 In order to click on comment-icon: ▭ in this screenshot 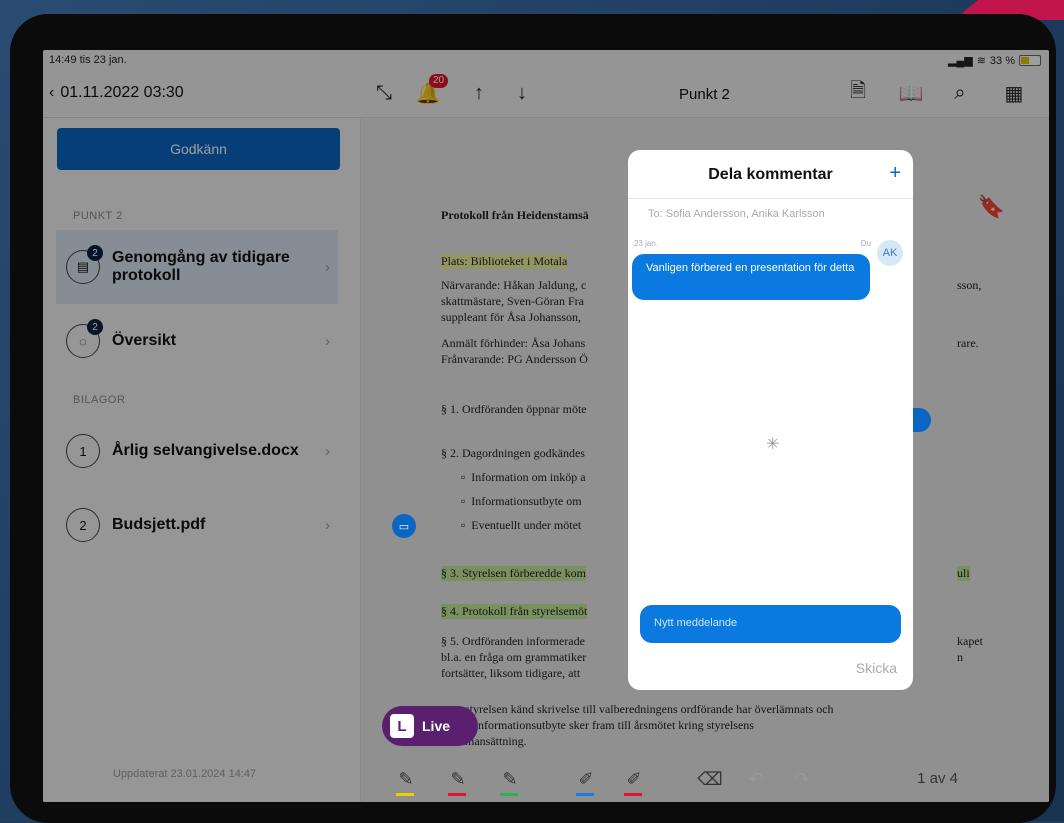, I will do `click(404, 526)`.